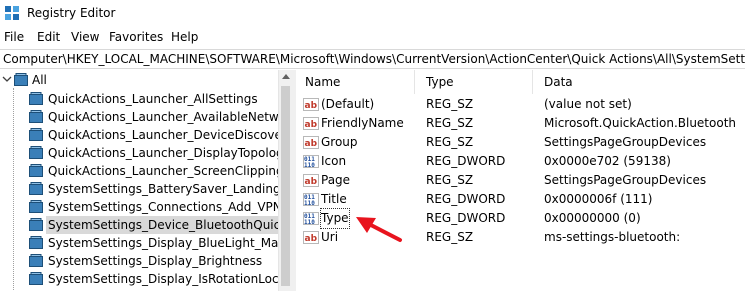 The width and height of the screenshot is (745, 291). I want to click on value-name: Title, so click(334, 199).